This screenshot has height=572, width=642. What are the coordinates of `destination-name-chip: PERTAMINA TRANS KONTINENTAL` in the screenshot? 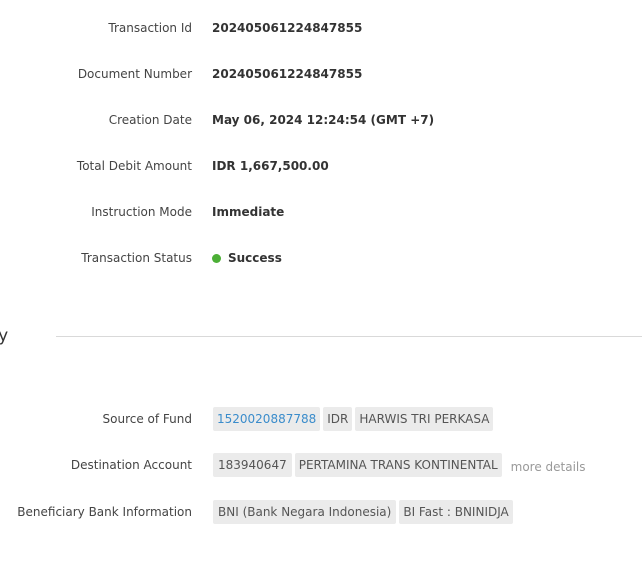 It's located at (398, 465).